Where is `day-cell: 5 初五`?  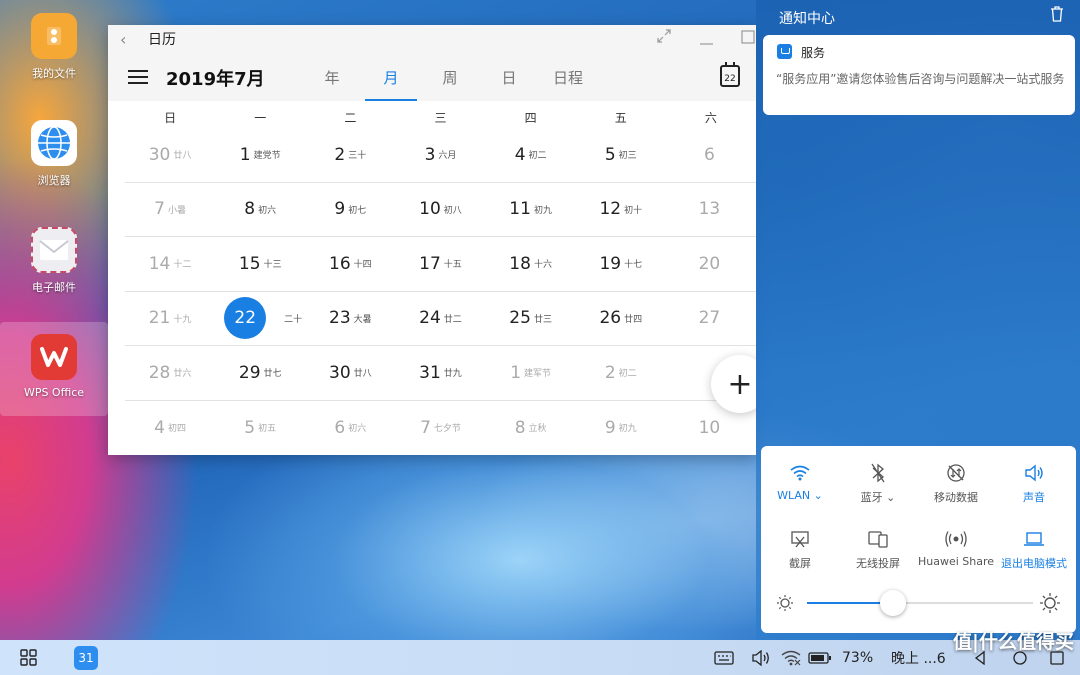 day-cell: 5 初五 is located at coordinates (260, 428).